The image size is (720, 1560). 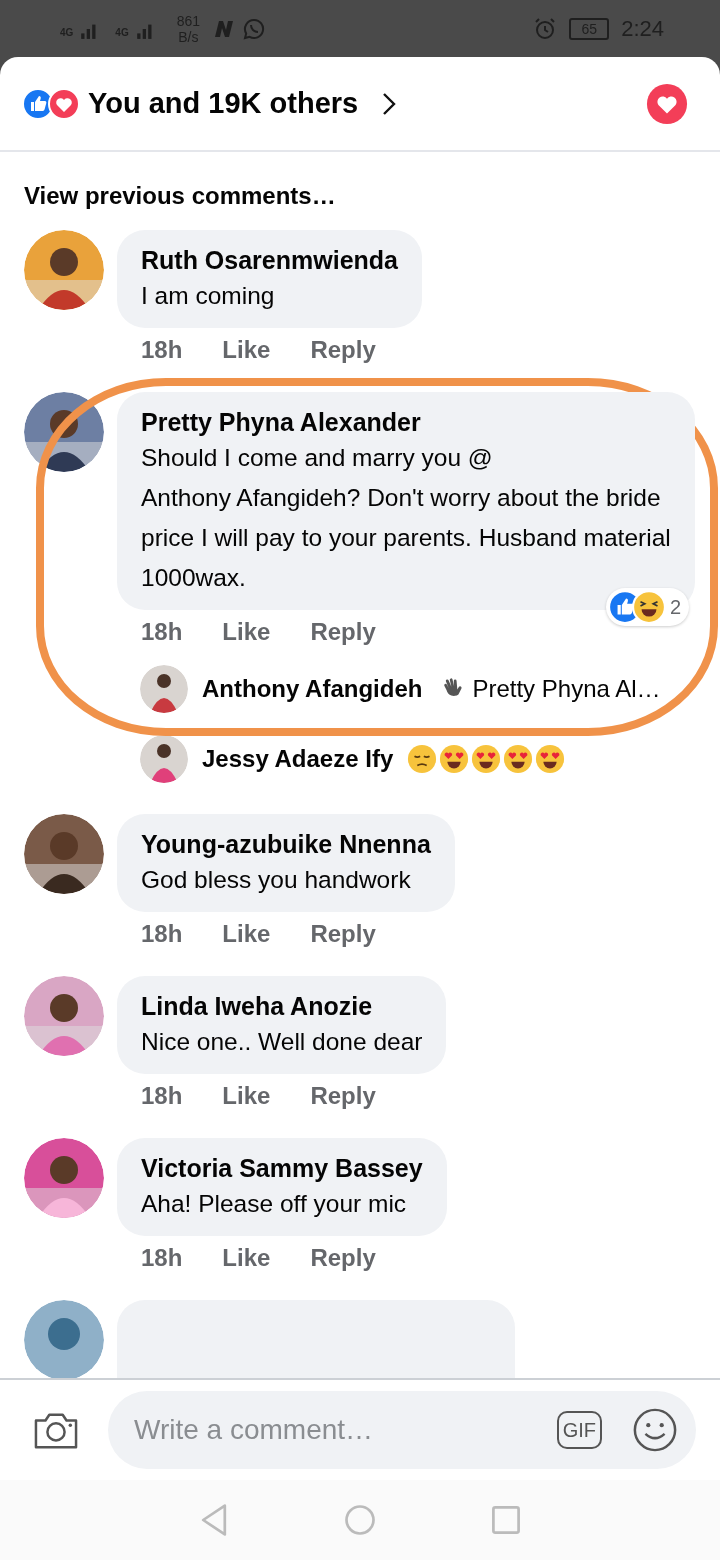 I want to click on comment-text: I am coming, so click(x=208, y=296).